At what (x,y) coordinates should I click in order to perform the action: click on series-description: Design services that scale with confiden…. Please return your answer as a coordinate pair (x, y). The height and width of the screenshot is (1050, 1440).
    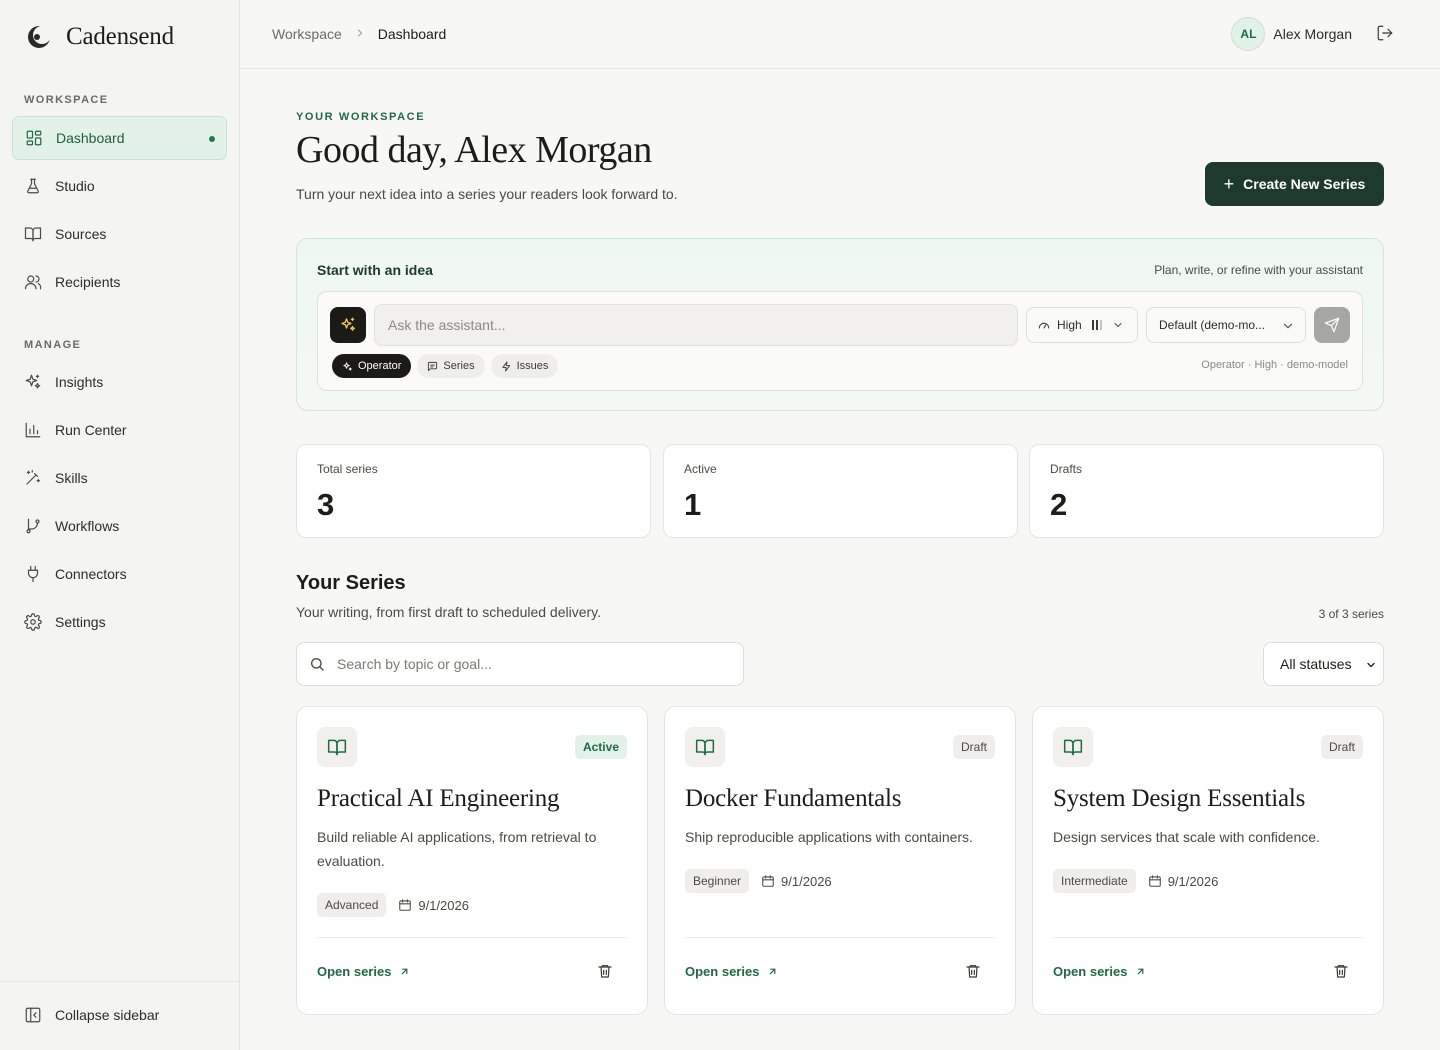
    Looking at the image, I should click on (1186, 837).